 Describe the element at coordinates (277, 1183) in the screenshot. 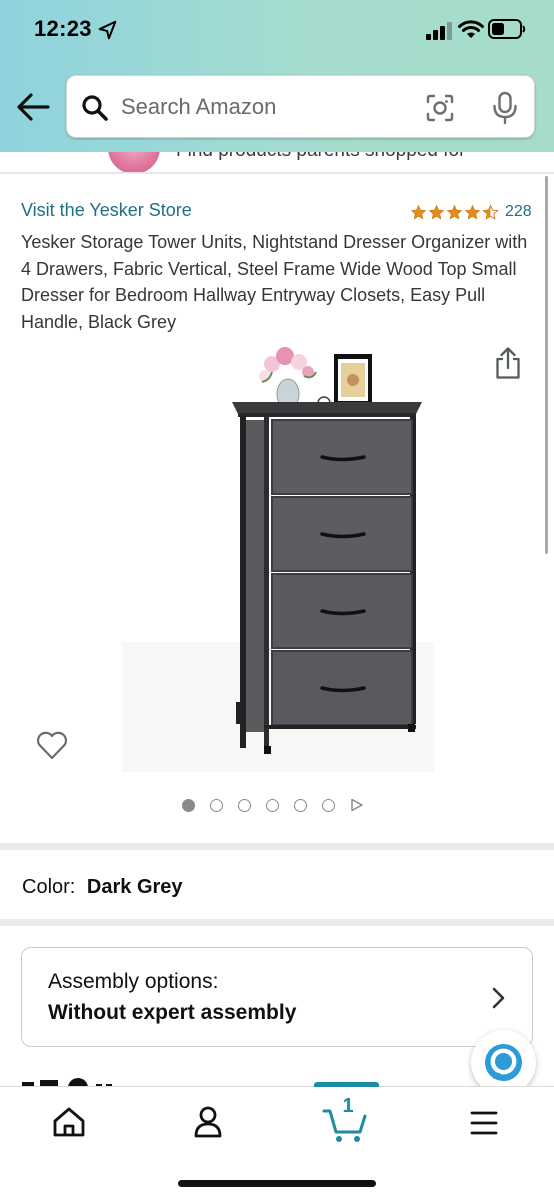

I see `home-indicator` at that location.